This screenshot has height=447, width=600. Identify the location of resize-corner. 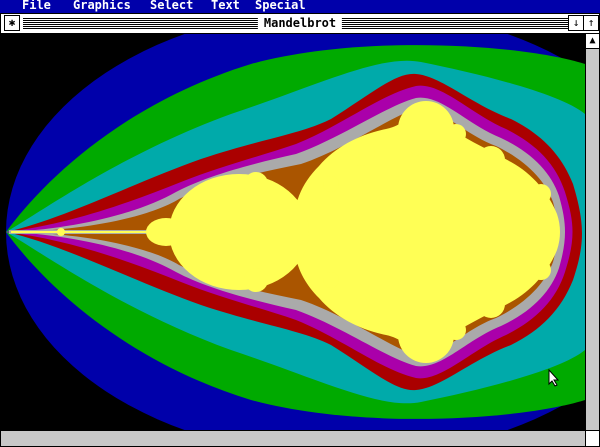
(592, 438).